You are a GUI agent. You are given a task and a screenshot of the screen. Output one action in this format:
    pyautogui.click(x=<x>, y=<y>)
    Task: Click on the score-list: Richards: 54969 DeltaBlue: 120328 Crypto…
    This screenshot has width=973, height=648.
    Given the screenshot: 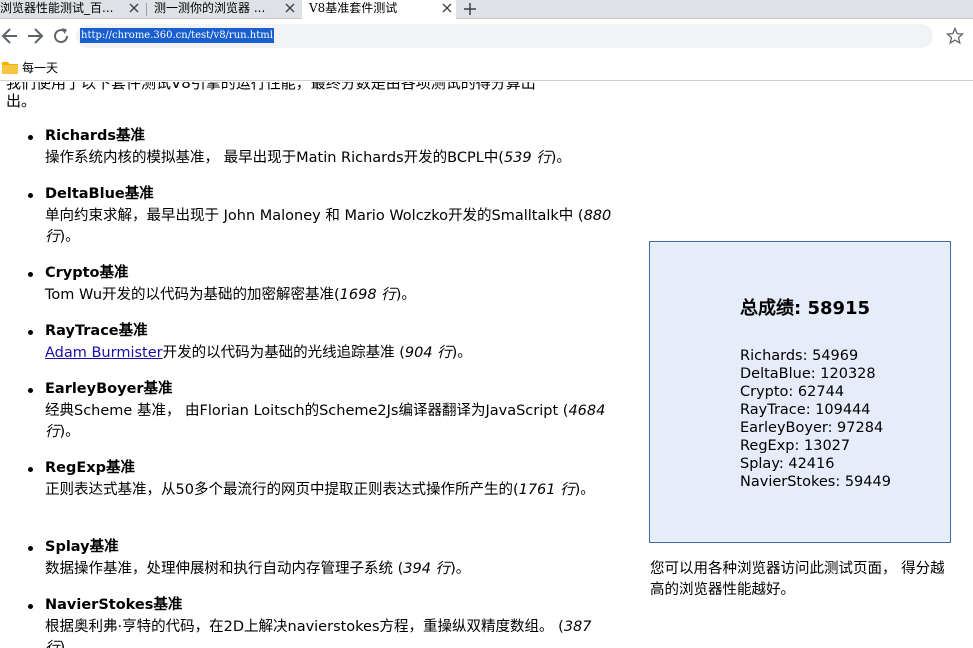 What is the action you would take?
    pyautogui.click(x=815, y=419)
    